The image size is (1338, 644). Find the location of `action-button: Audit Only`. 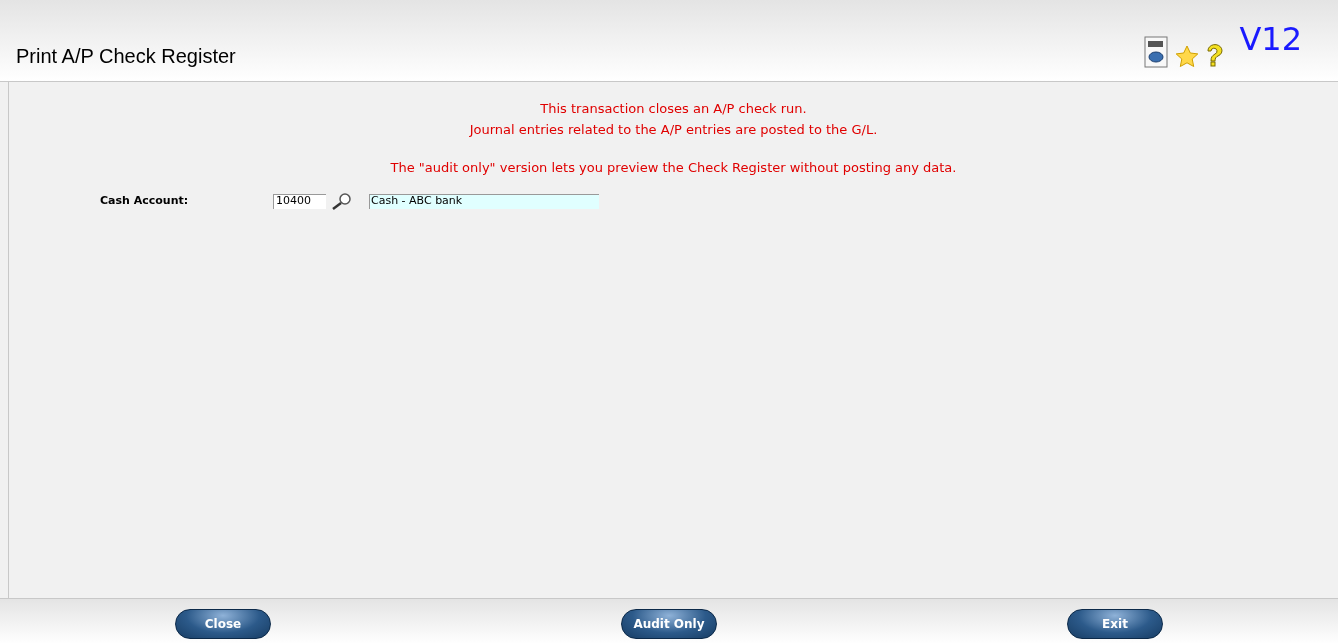

action-button: Audit Only is located at coordinates (669, 623).